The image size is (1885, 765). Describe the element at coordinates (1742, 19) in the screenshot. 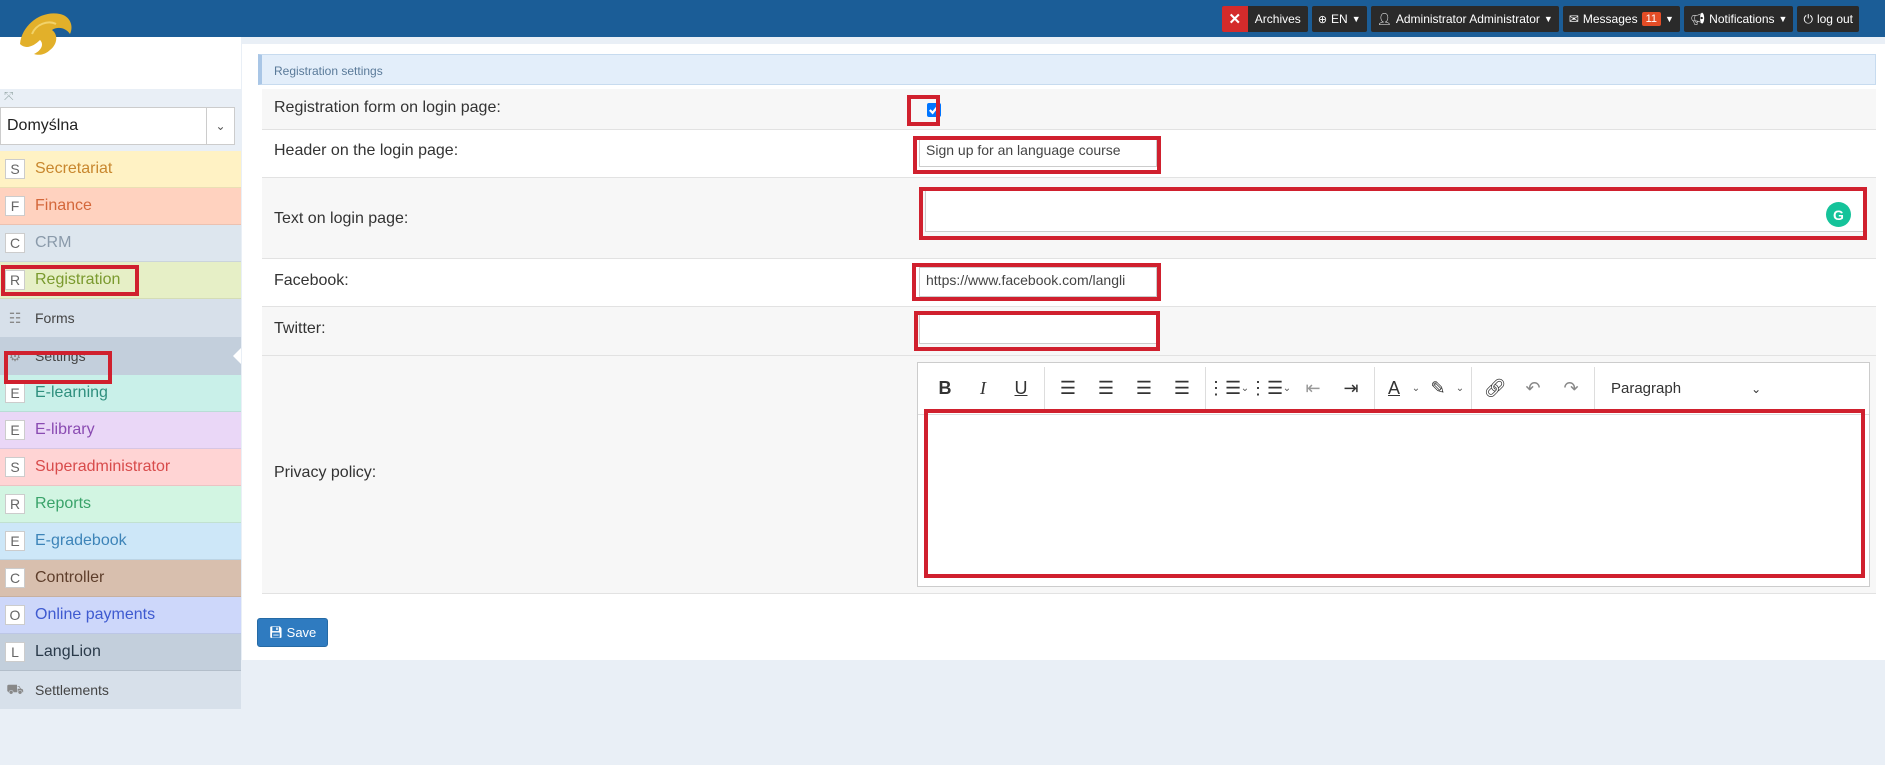

I see `notifications-label: Notifications` at that location.